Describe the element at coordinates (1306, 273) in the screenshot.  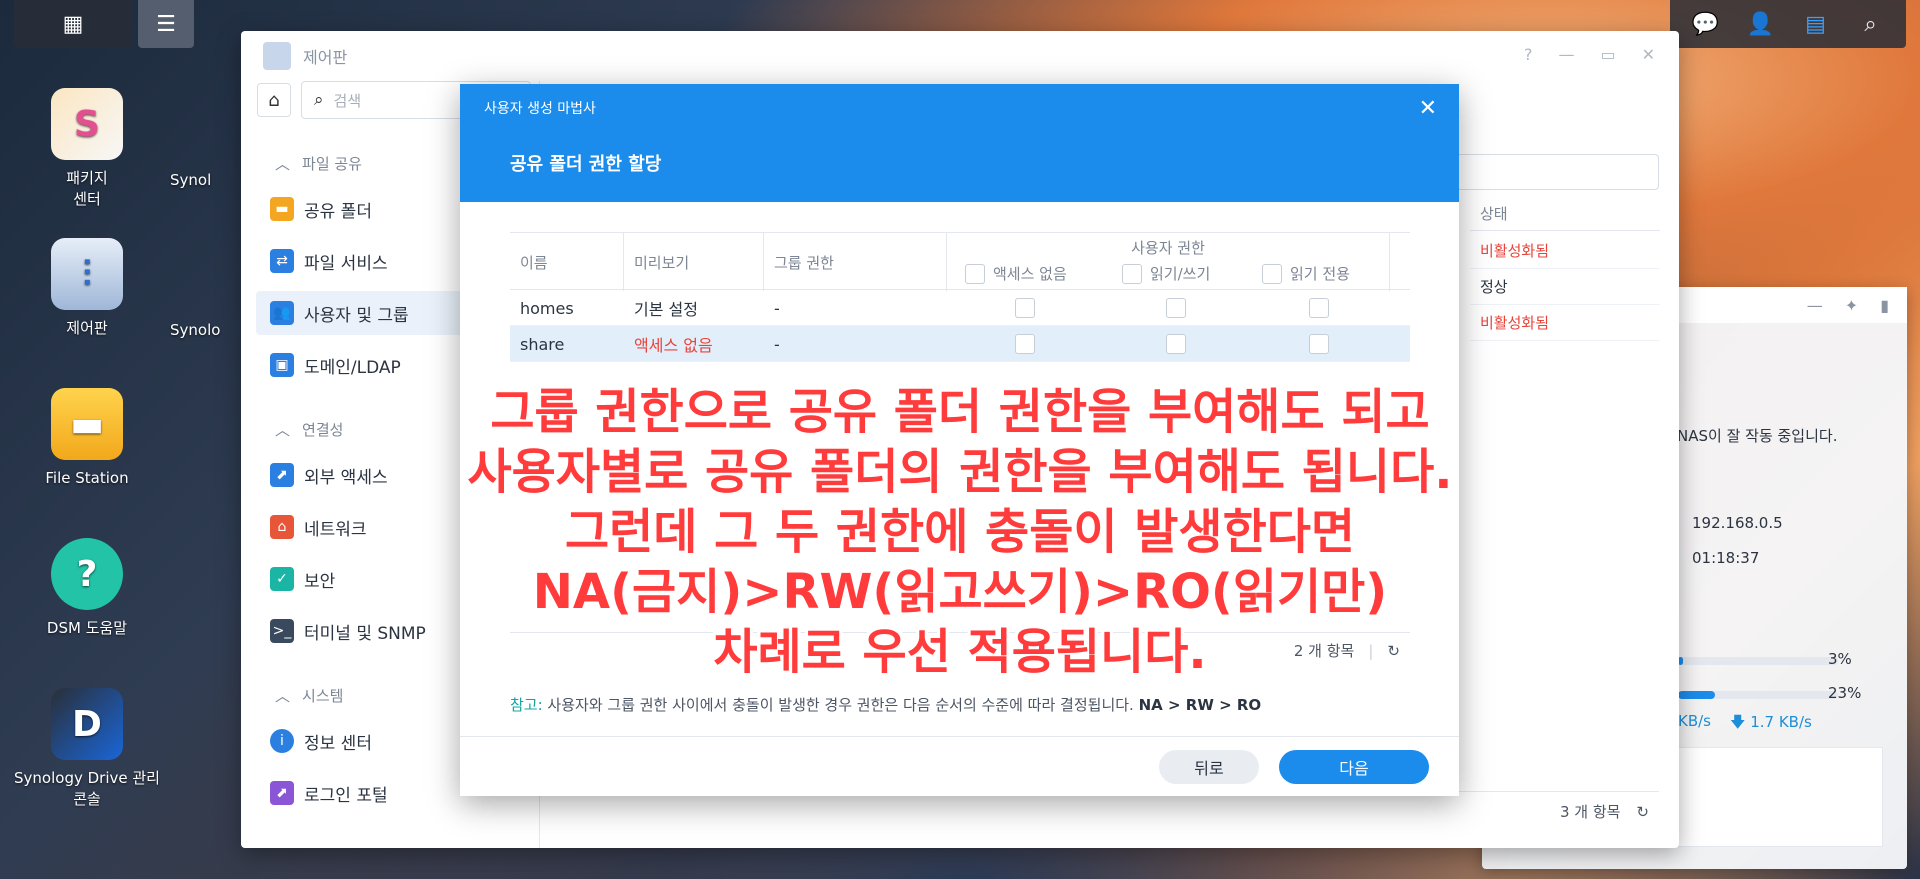
I see `header-read-only: 읽기 전용` at that location.